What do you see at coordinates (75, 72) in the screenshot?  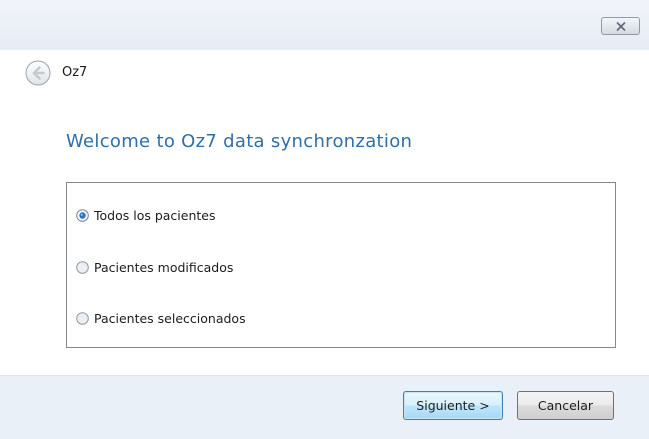 I see `app-name: Oz7` at bounding box center [75, 72].